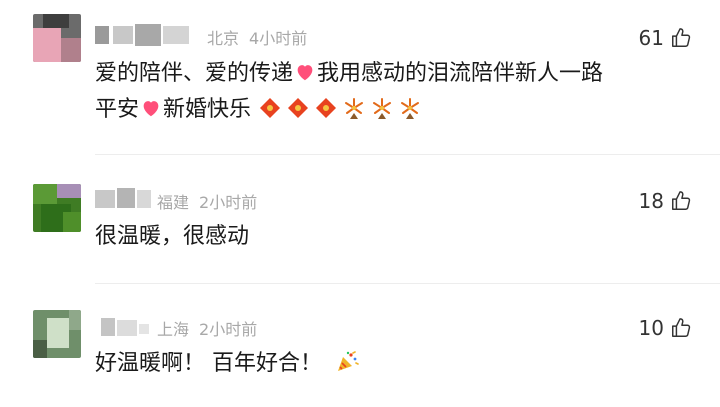 The height and width of the screenshot is (407, 720). What do you see at coordinates (665, 201) in the screenshot?
I see `like-button: 18` at bounding box center [665, 201].